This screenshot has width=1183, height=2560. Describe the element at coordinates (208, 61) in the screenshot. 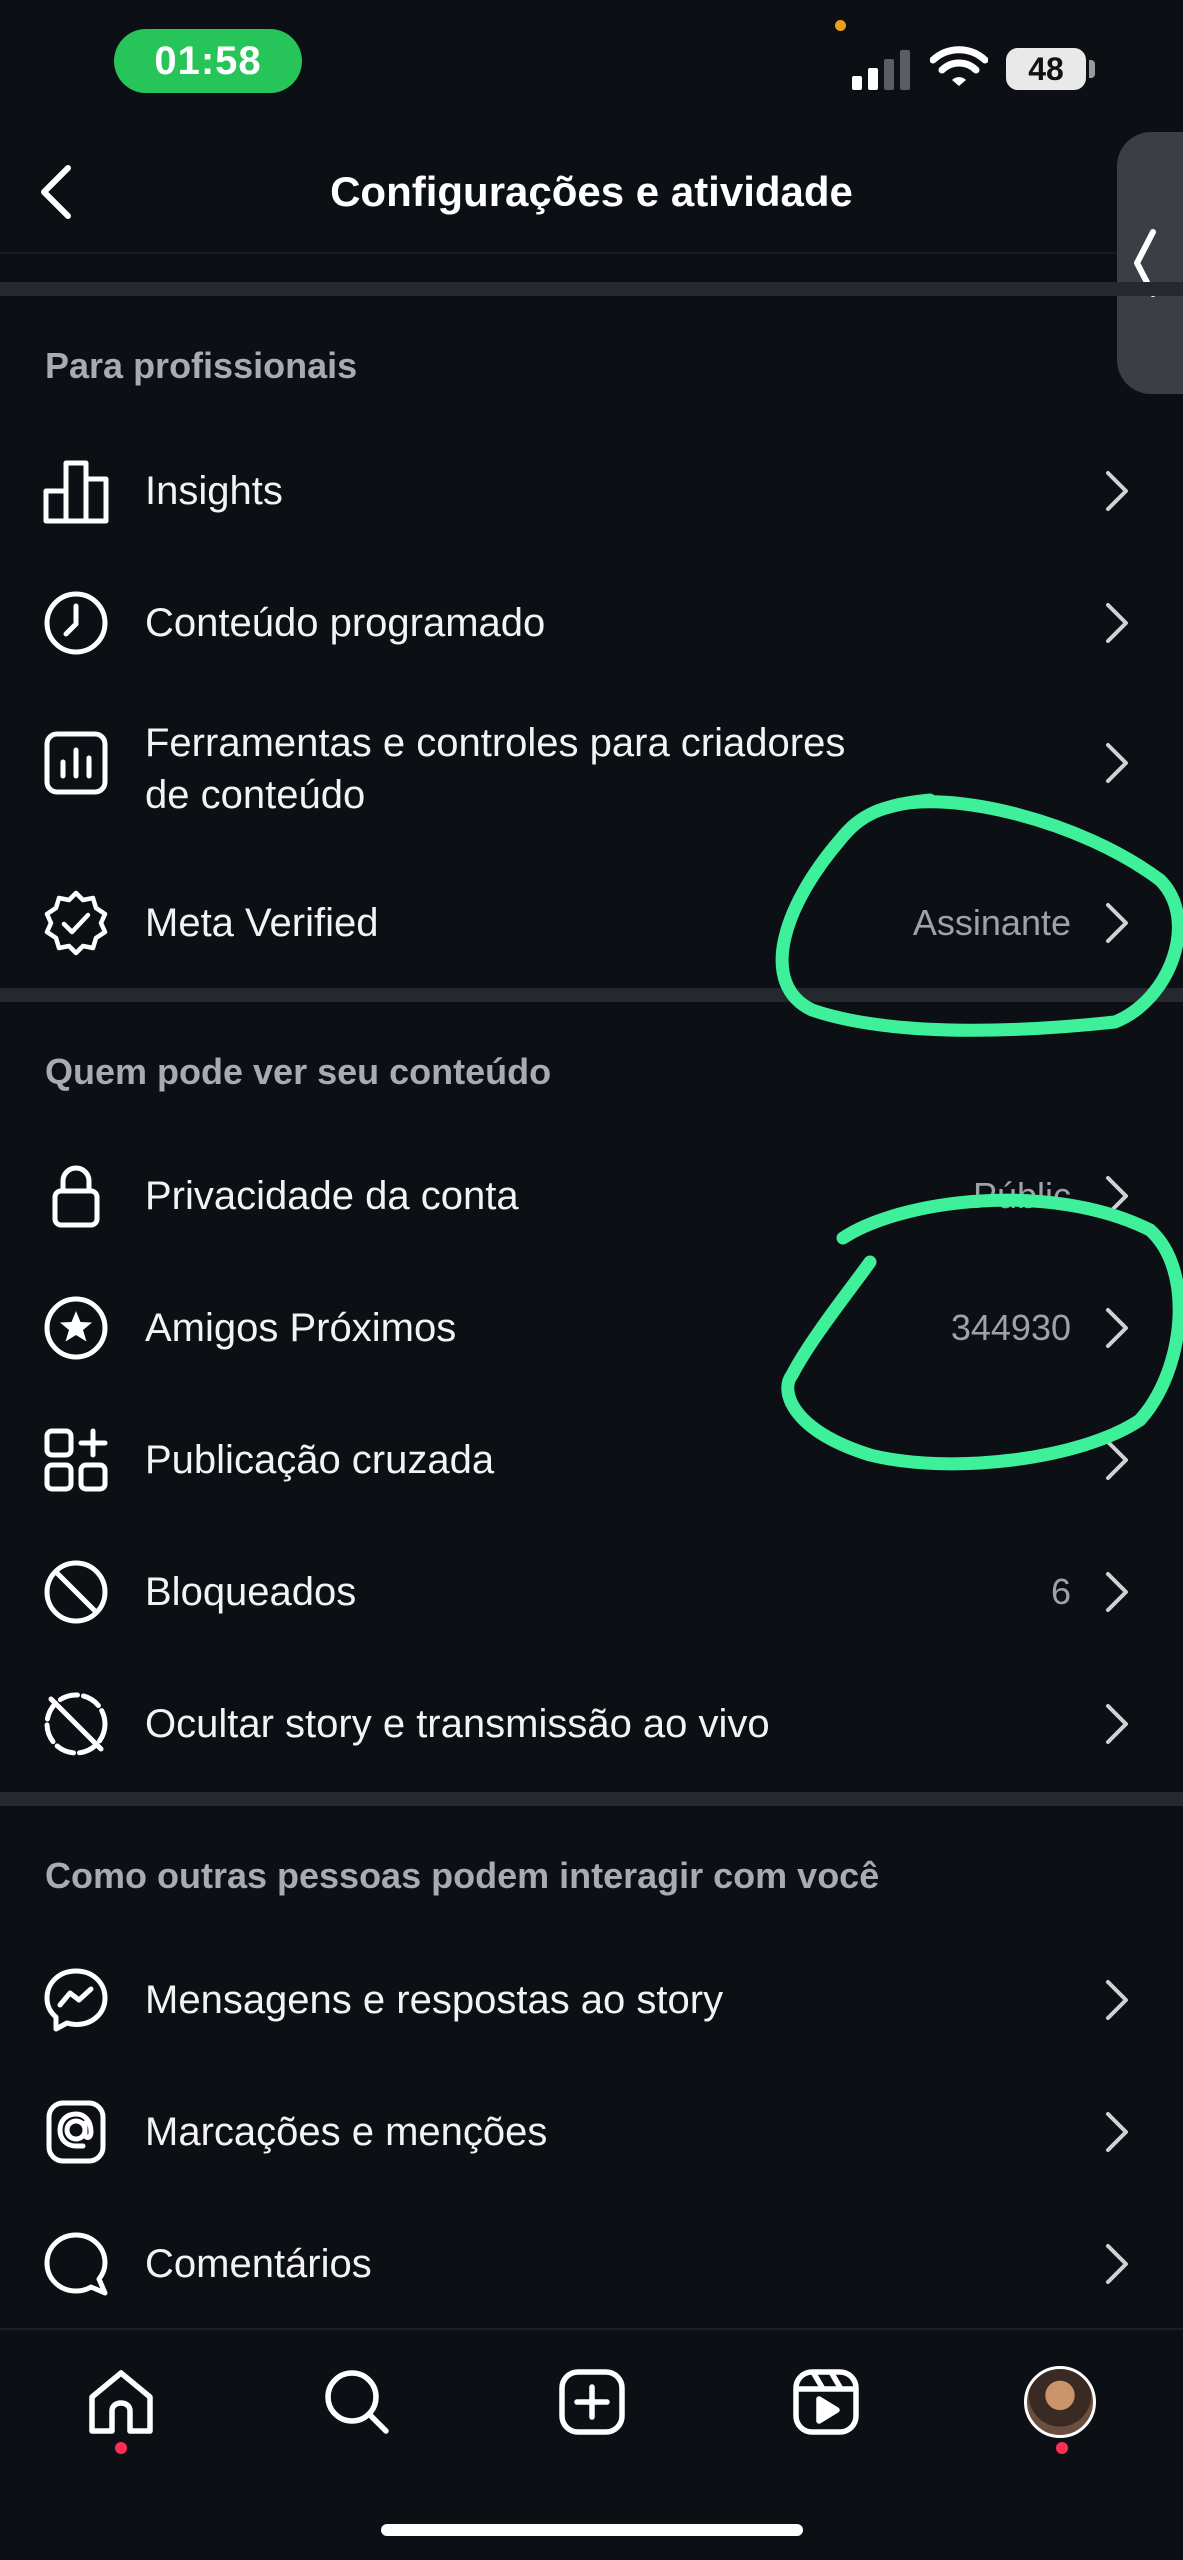

I see `status-clock: 01:58` at that location.